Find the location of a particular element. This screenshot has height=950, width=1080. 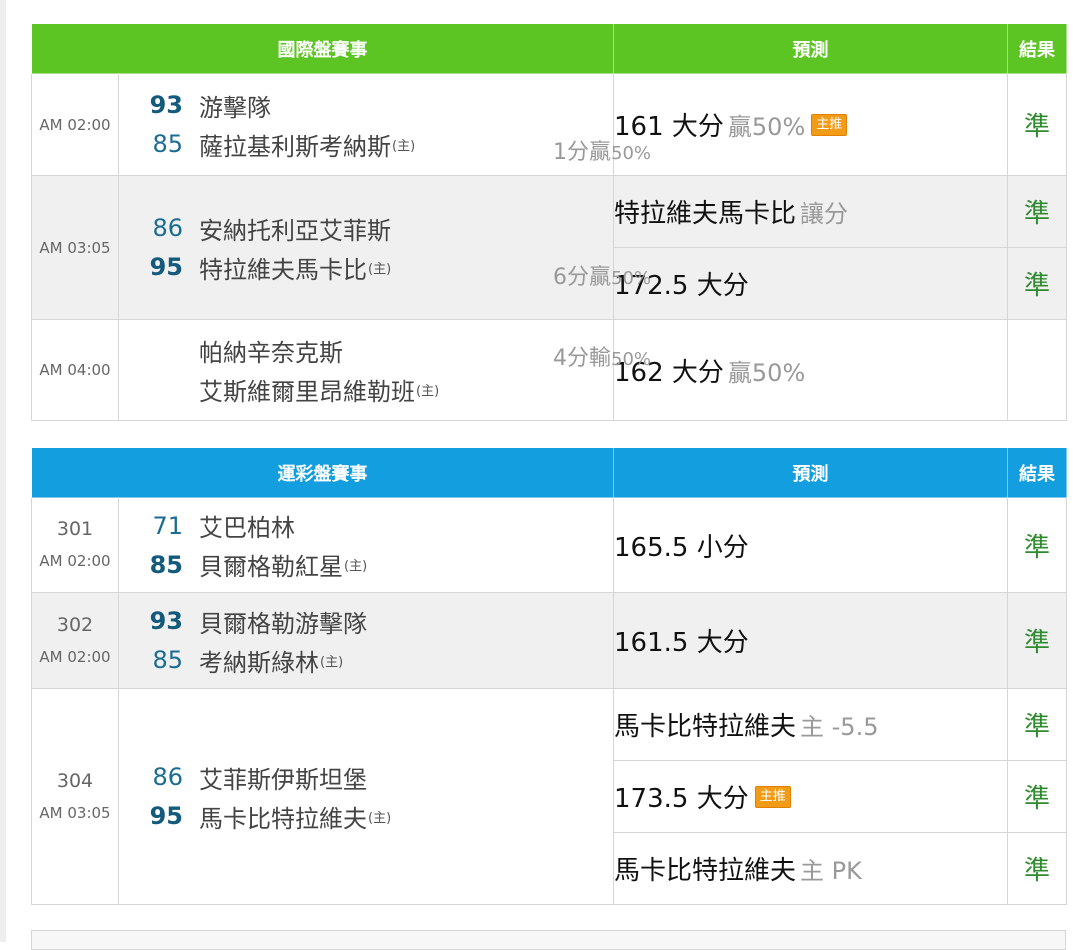

left-edge-divider is located at coordinates (3, 471).